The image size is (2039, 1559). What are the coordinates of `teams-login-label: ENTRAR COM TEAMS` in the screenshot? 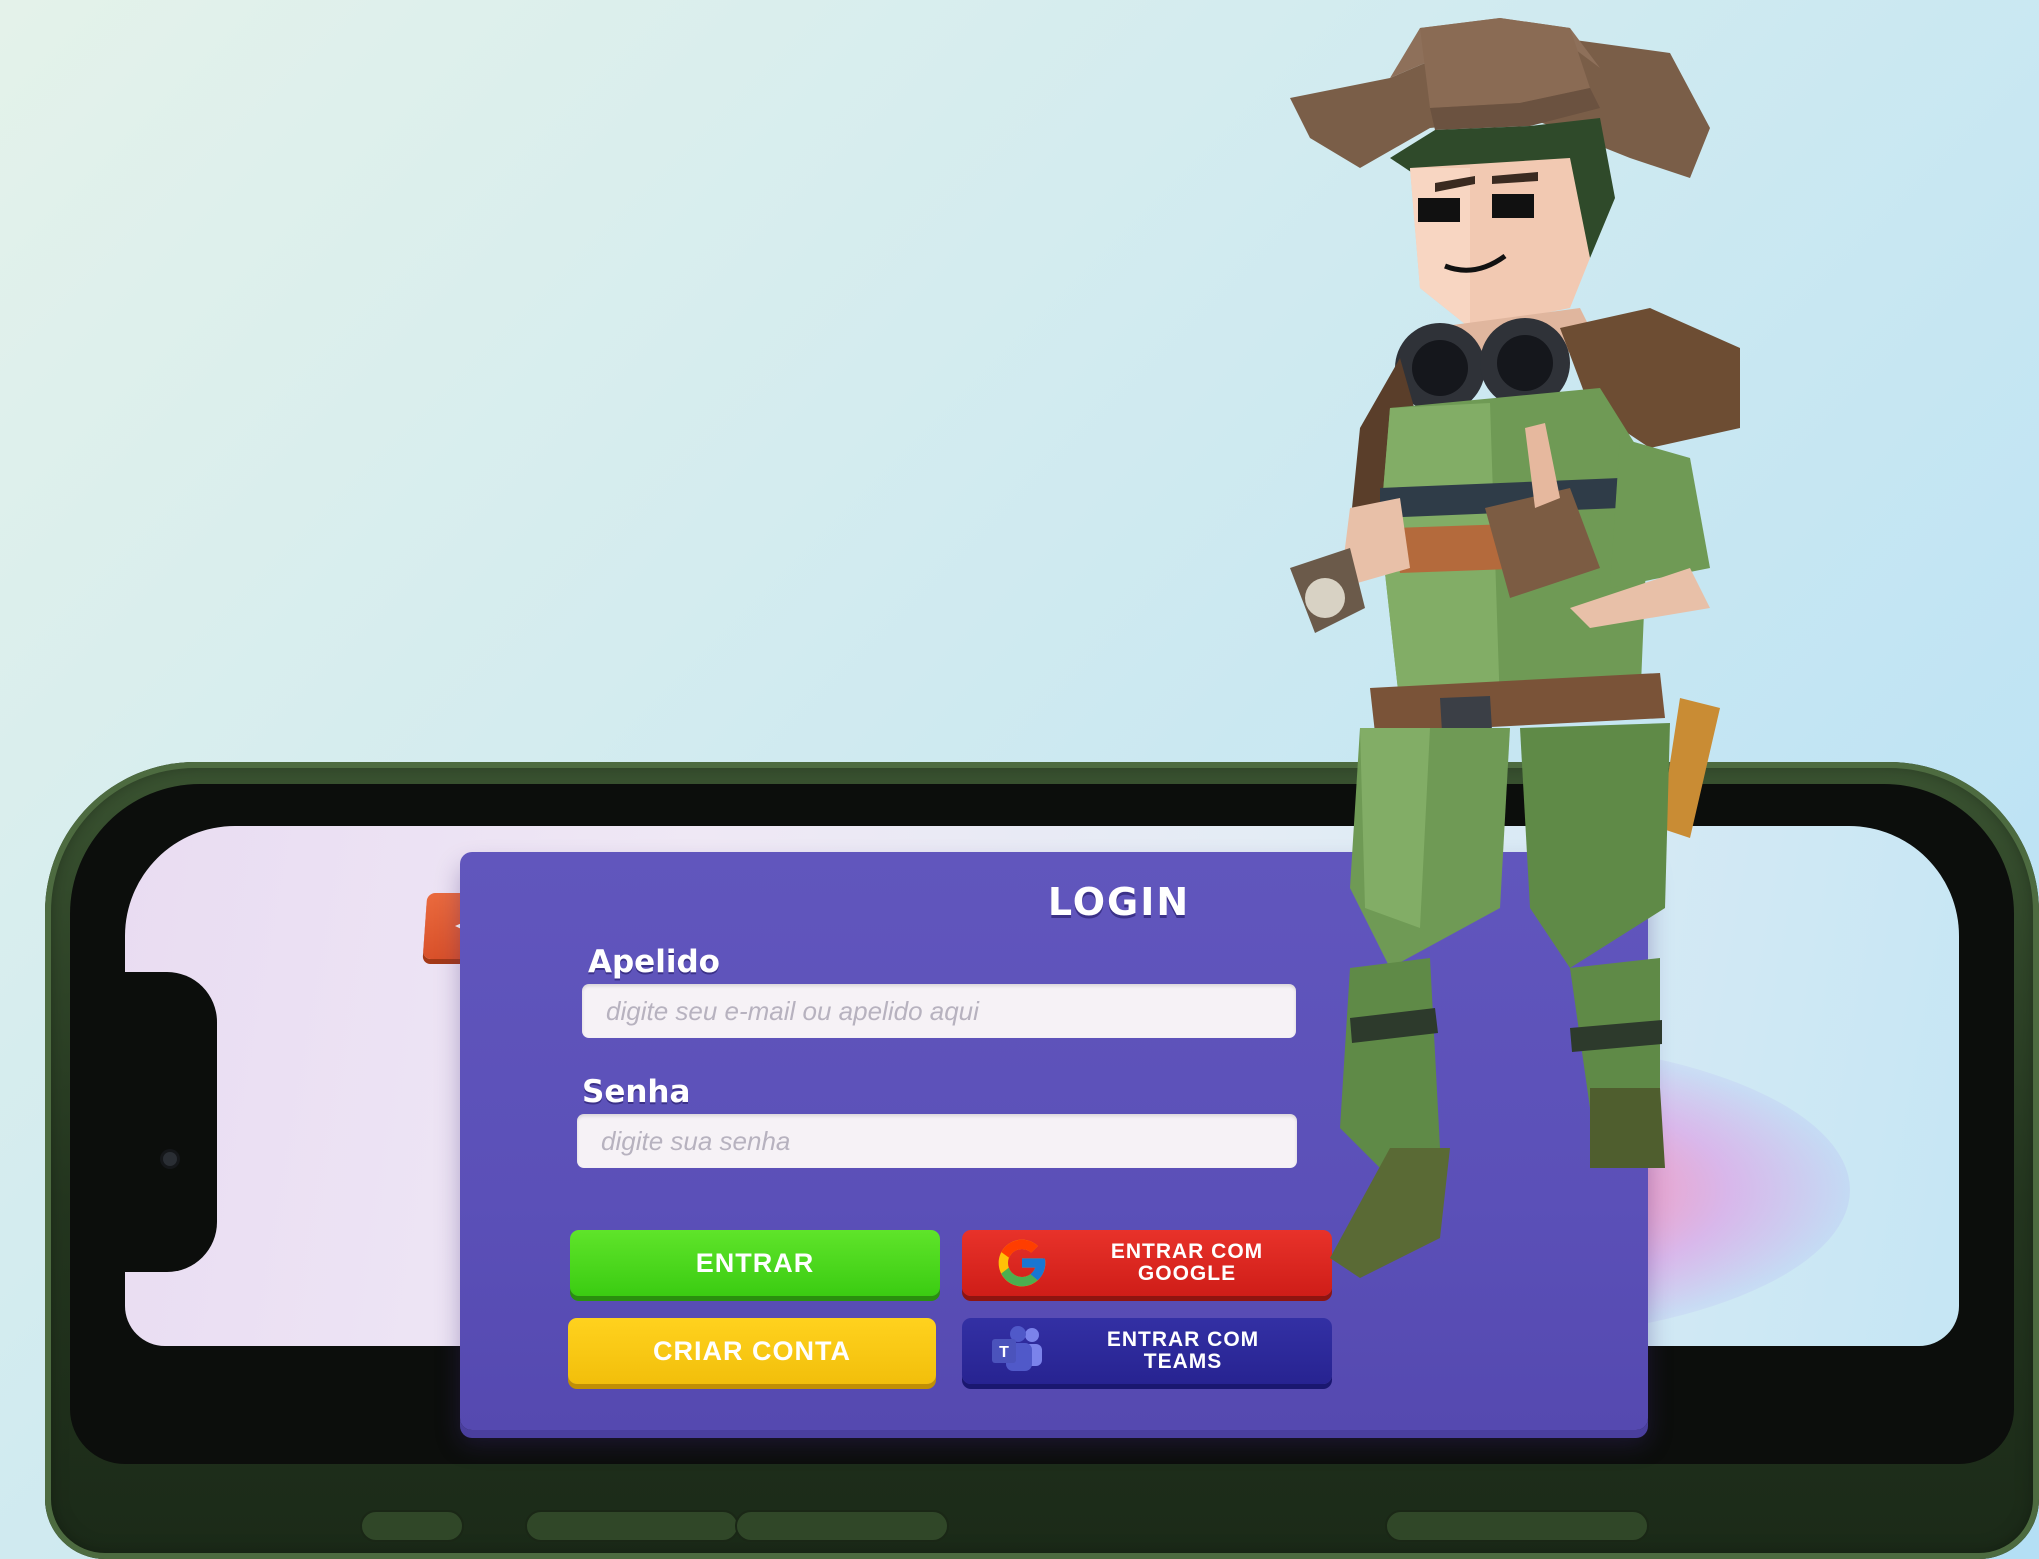 It's located at (1190, 1351).